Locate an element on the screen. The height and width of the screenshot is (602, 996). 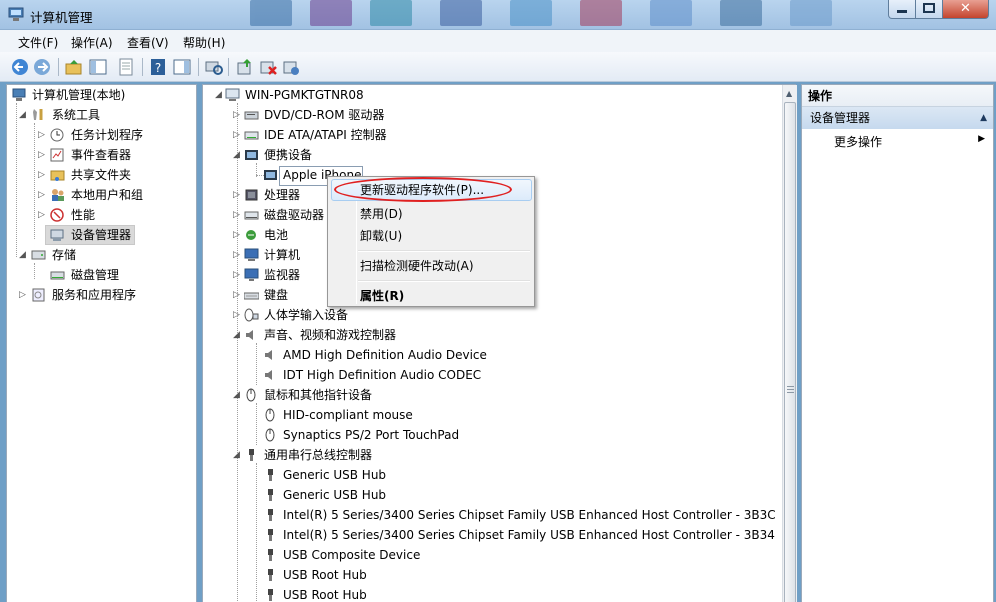
device-category-ide: ▷ IDE ATA/ATAPI 控制器 is located at coordinates (490, 135).